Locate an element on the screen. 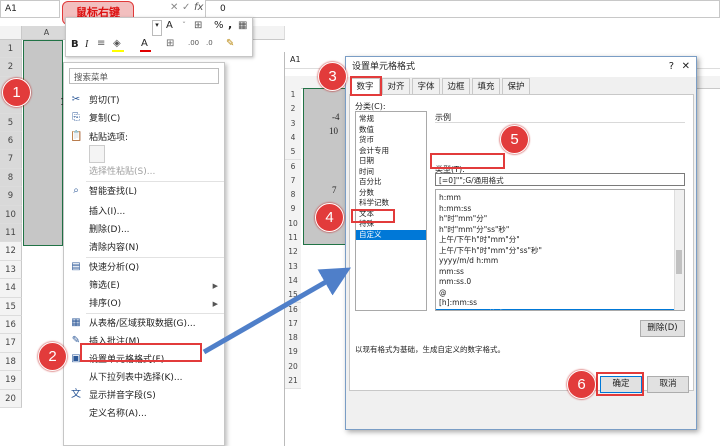 The image size is (720, 446). step-badge-5: 5 is located at coordinates (514, 139).